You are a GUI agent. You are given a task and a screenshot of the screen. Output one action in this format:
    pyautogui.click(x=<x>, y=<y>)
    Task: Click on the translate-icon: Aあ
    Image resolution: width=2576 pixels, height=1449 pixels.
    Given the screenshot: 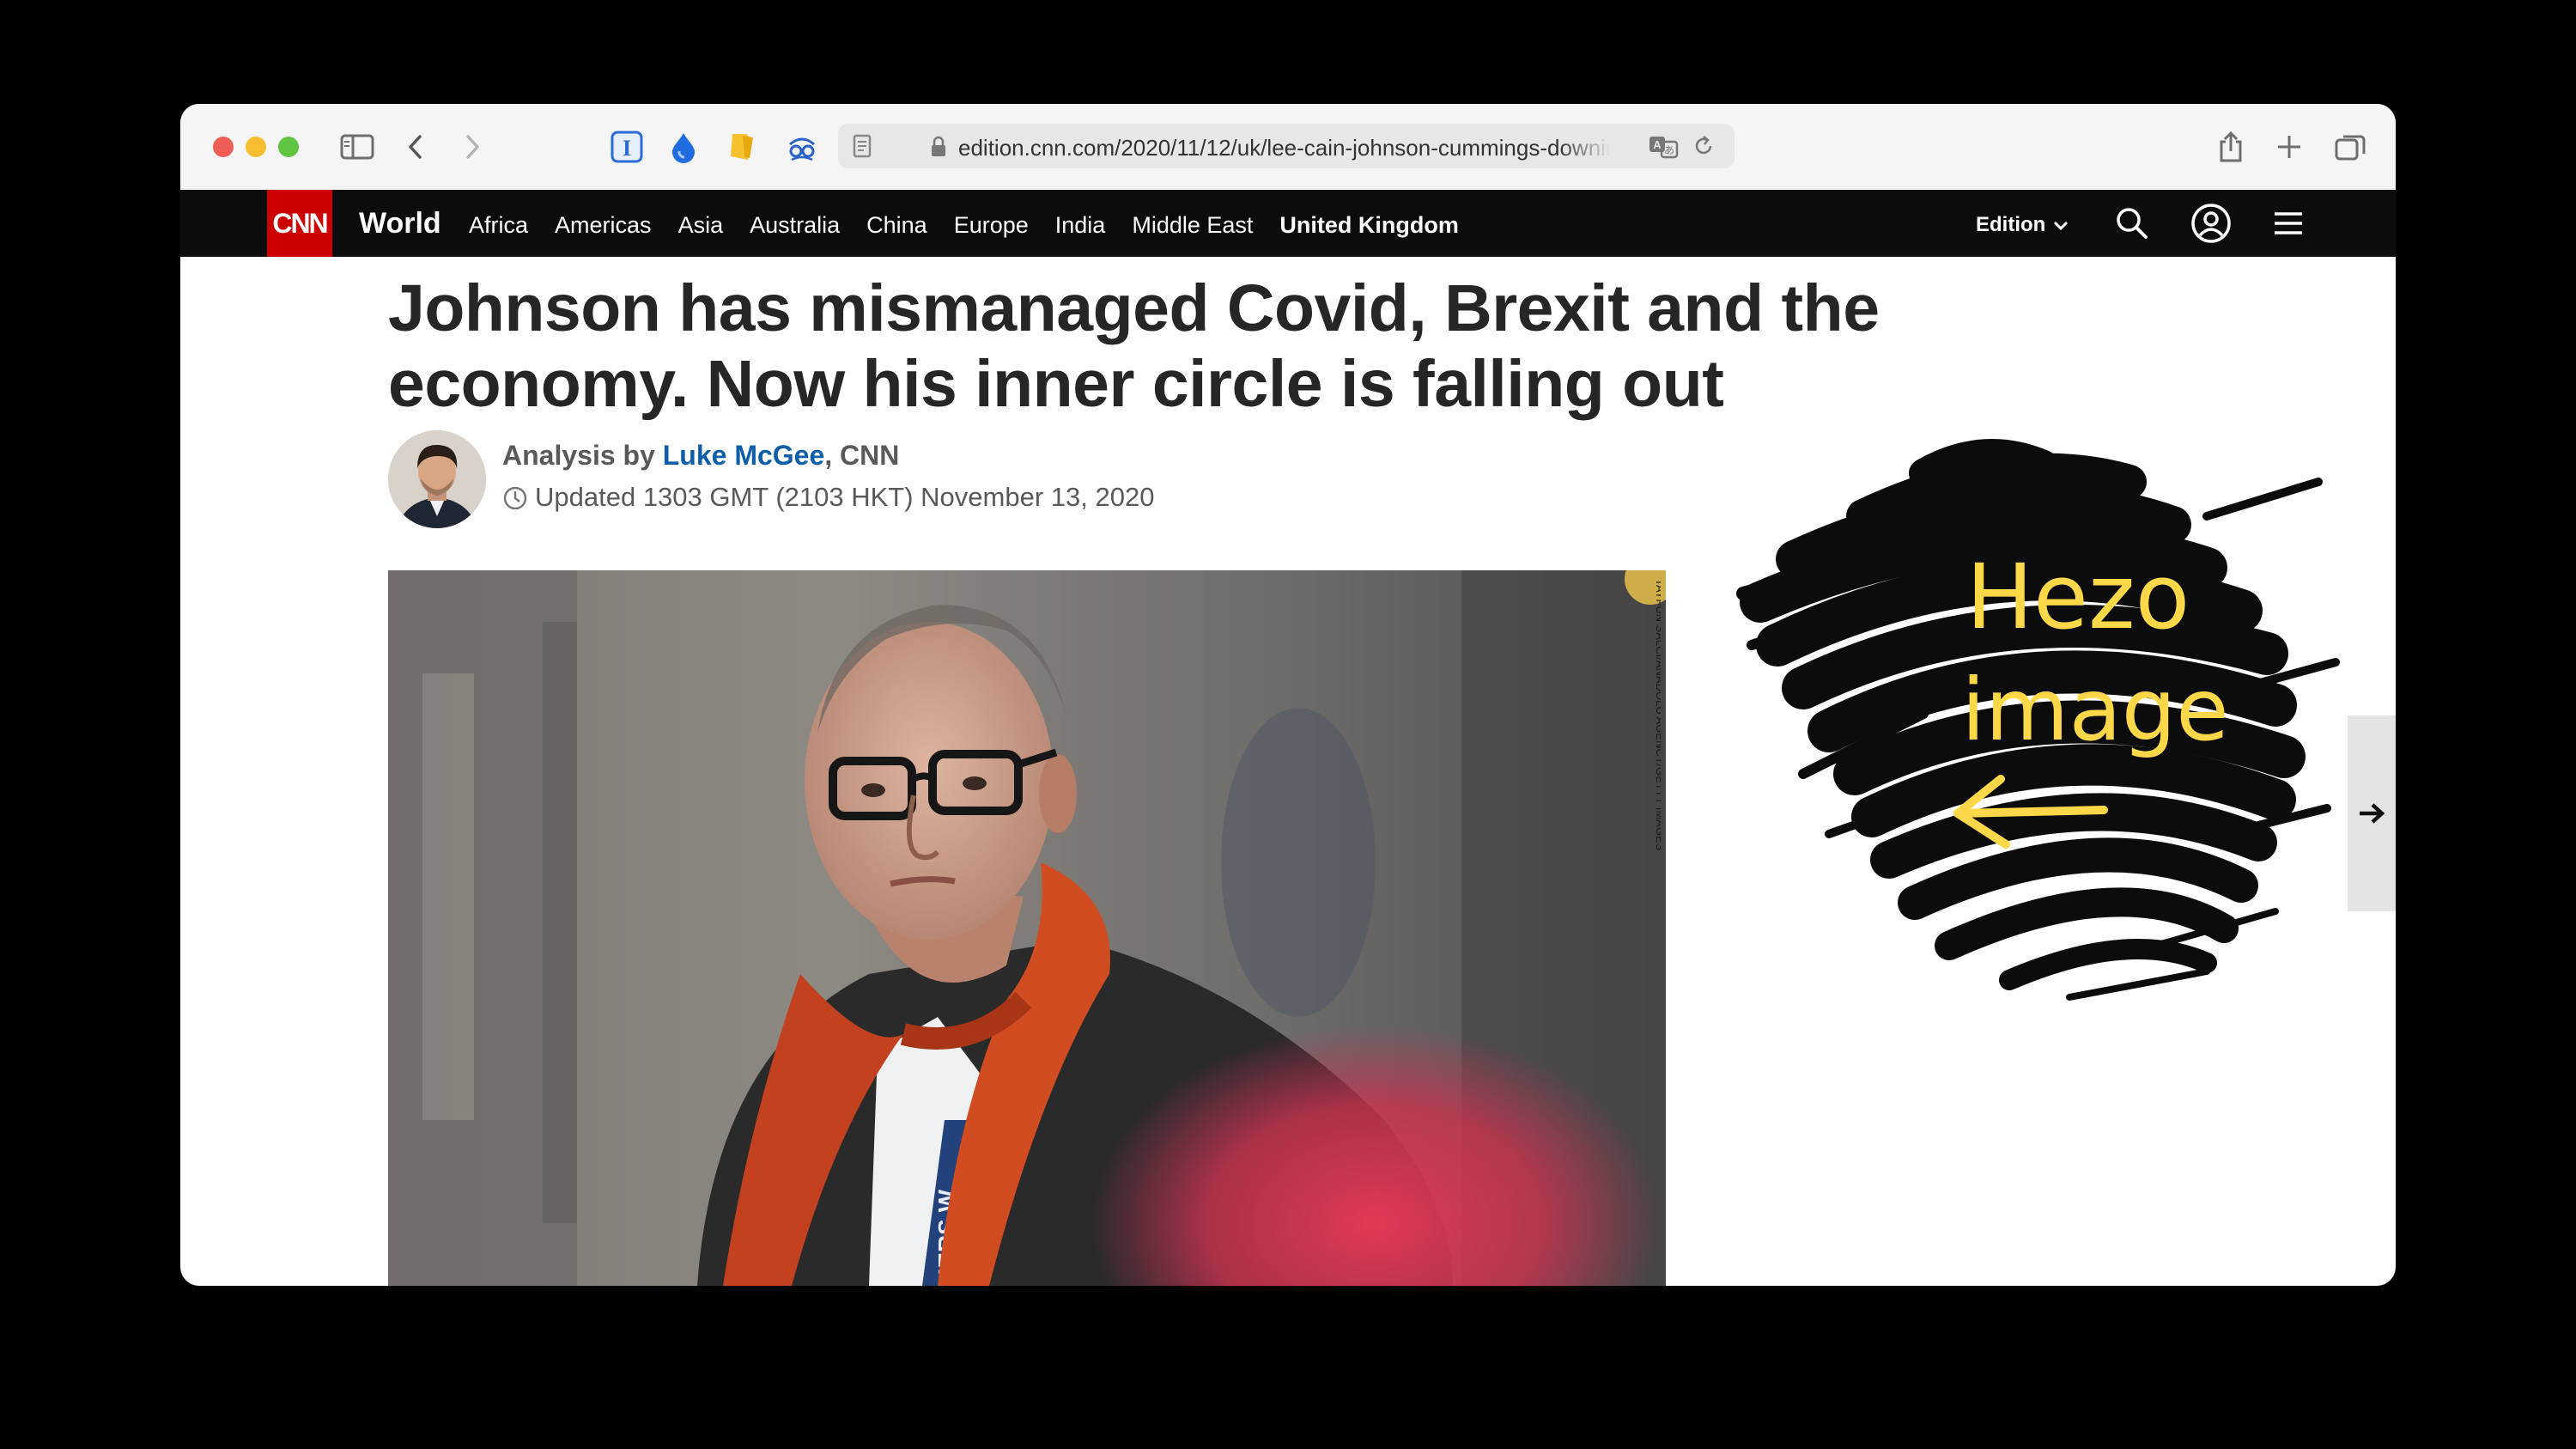 What is the action you would take?
    pyautogui.click(x=1664, y=148)
    